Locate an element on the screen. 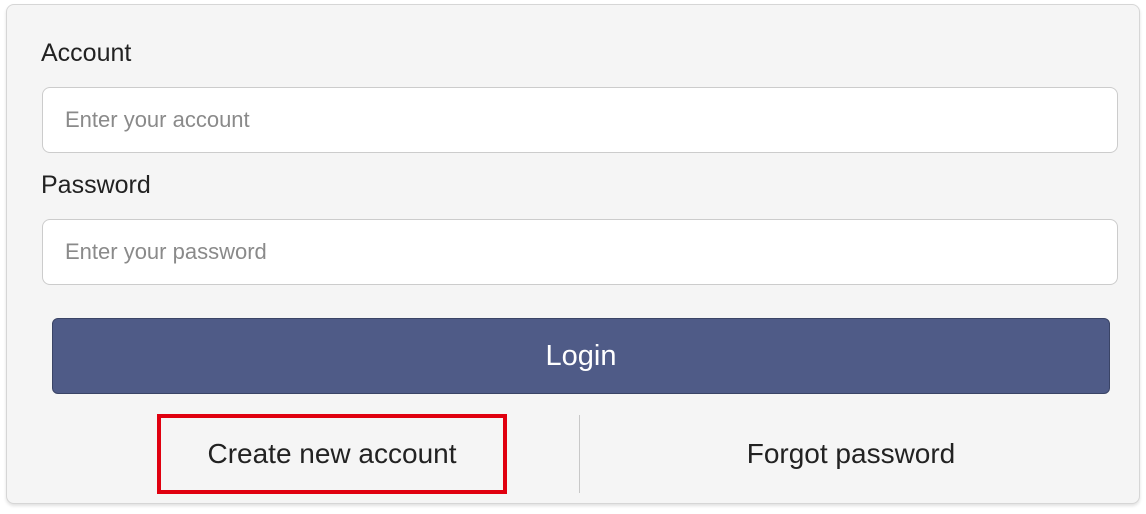  account-input is located at coordinates (580, 120).